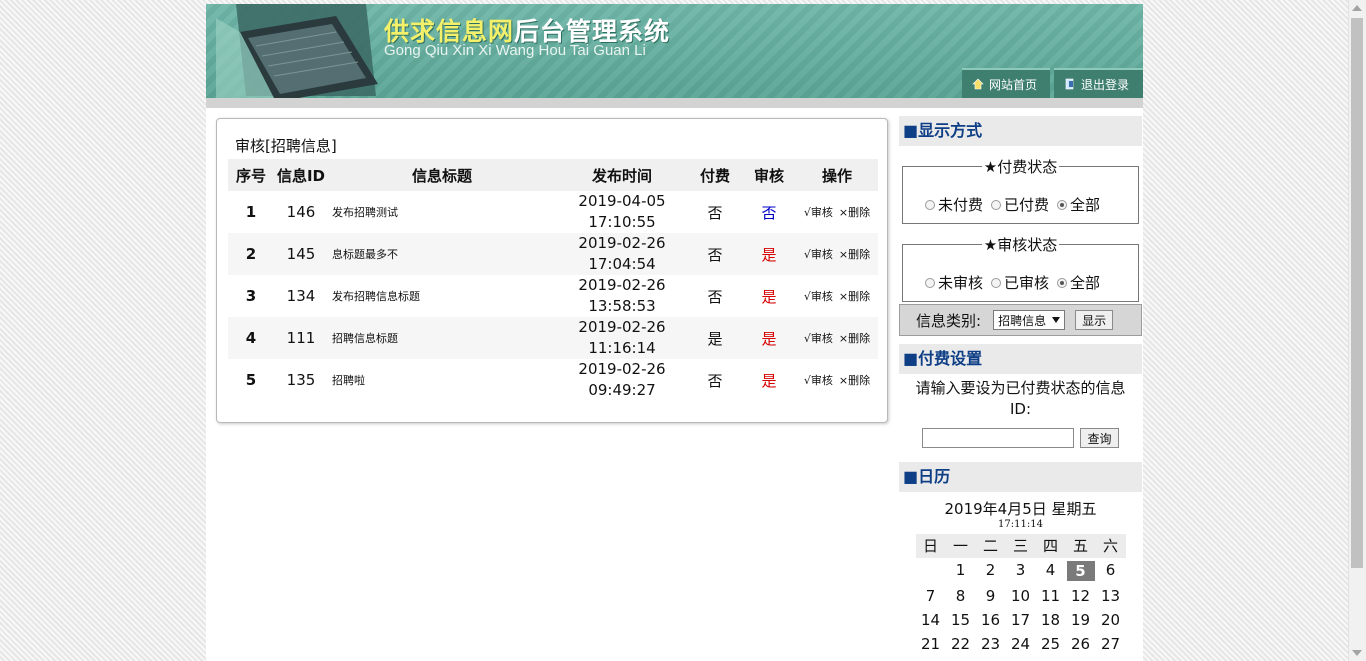  Describe the element at coordinates (622, 254) in the screenshot. I see `row-time: 2019-02-26 17:04:54` at that location.